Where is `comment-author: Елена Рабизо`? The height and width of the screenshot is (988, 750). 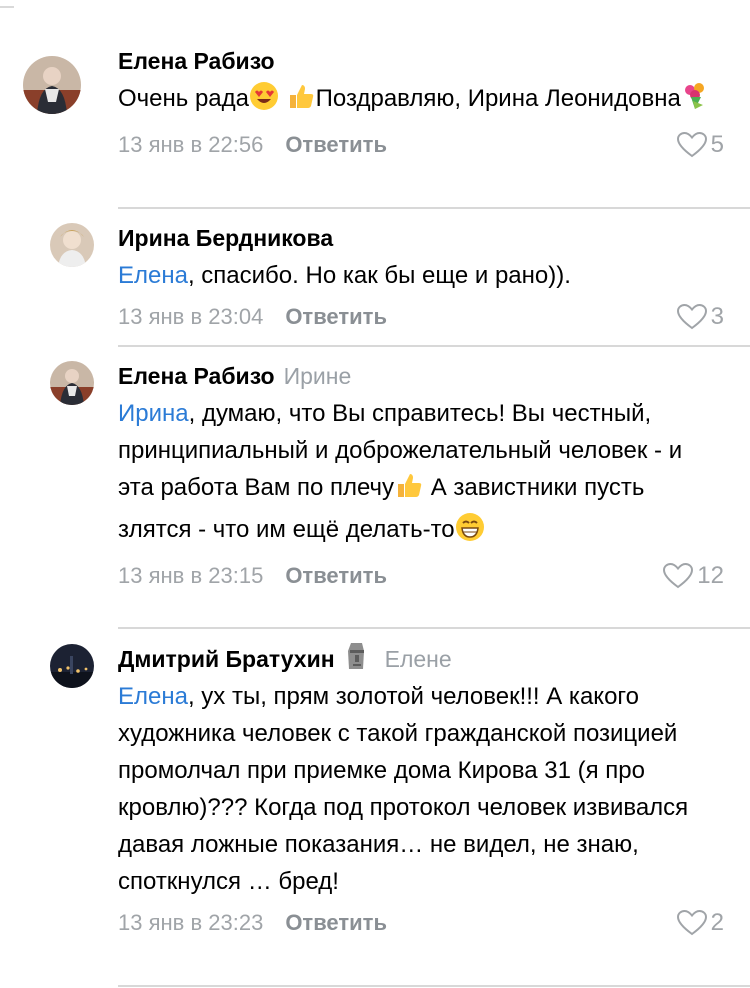
comment-author: Елена Рабизо is located at coordinates (421, 61).